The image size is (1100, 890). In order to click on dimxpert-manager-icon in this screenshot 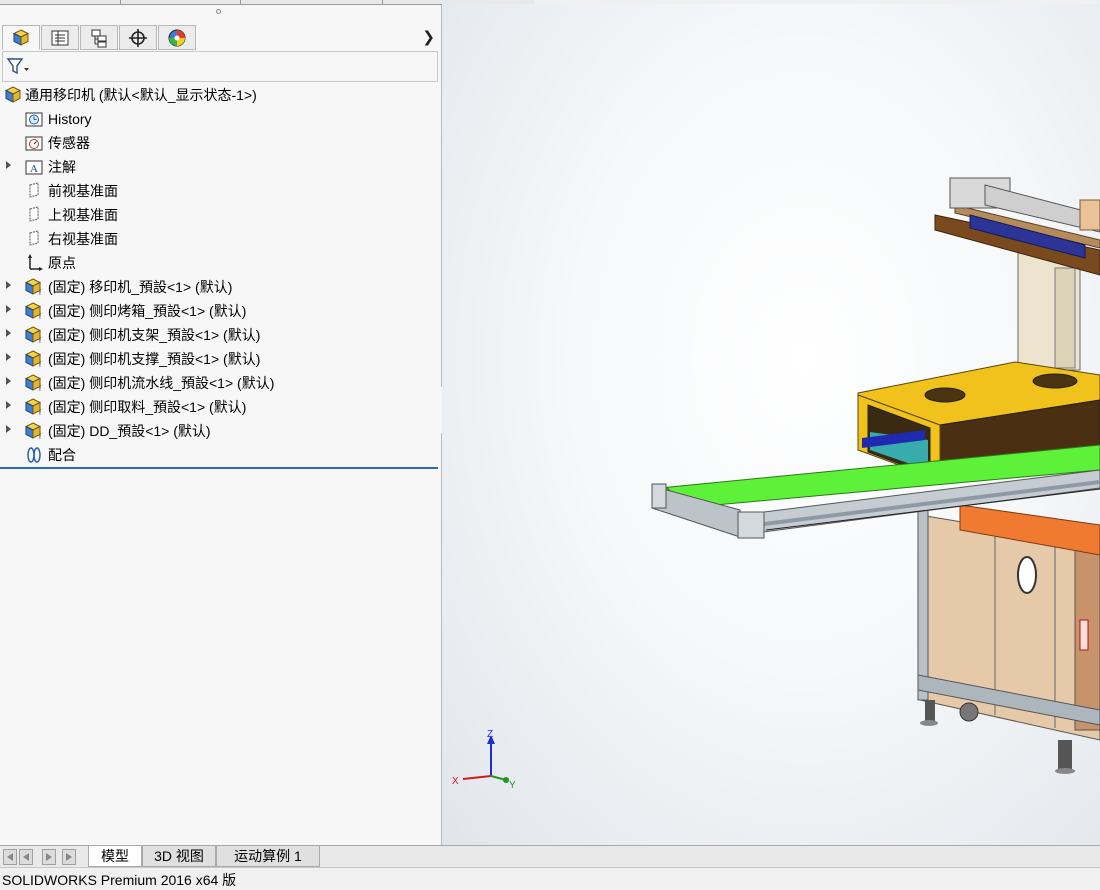, I will do `click(138, 37)`.